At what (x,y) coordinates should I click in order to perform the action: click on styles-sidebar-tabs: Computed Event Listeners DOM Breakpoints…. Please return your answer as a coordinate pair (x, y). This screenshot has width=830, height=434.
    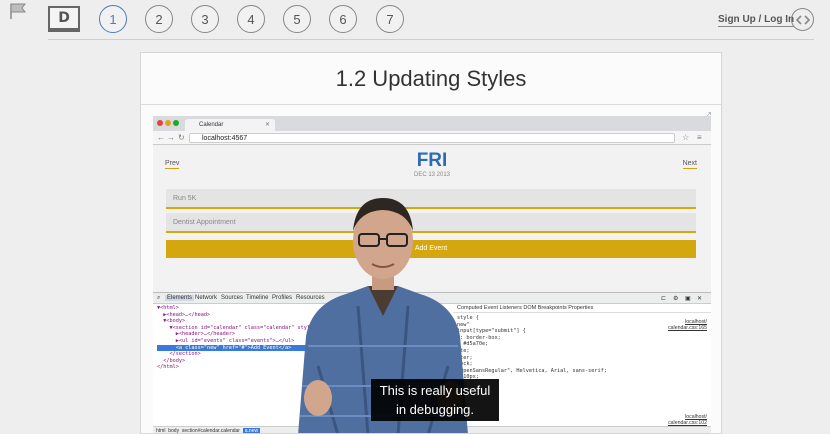
    Looking at the image, I should click on (582, 308).